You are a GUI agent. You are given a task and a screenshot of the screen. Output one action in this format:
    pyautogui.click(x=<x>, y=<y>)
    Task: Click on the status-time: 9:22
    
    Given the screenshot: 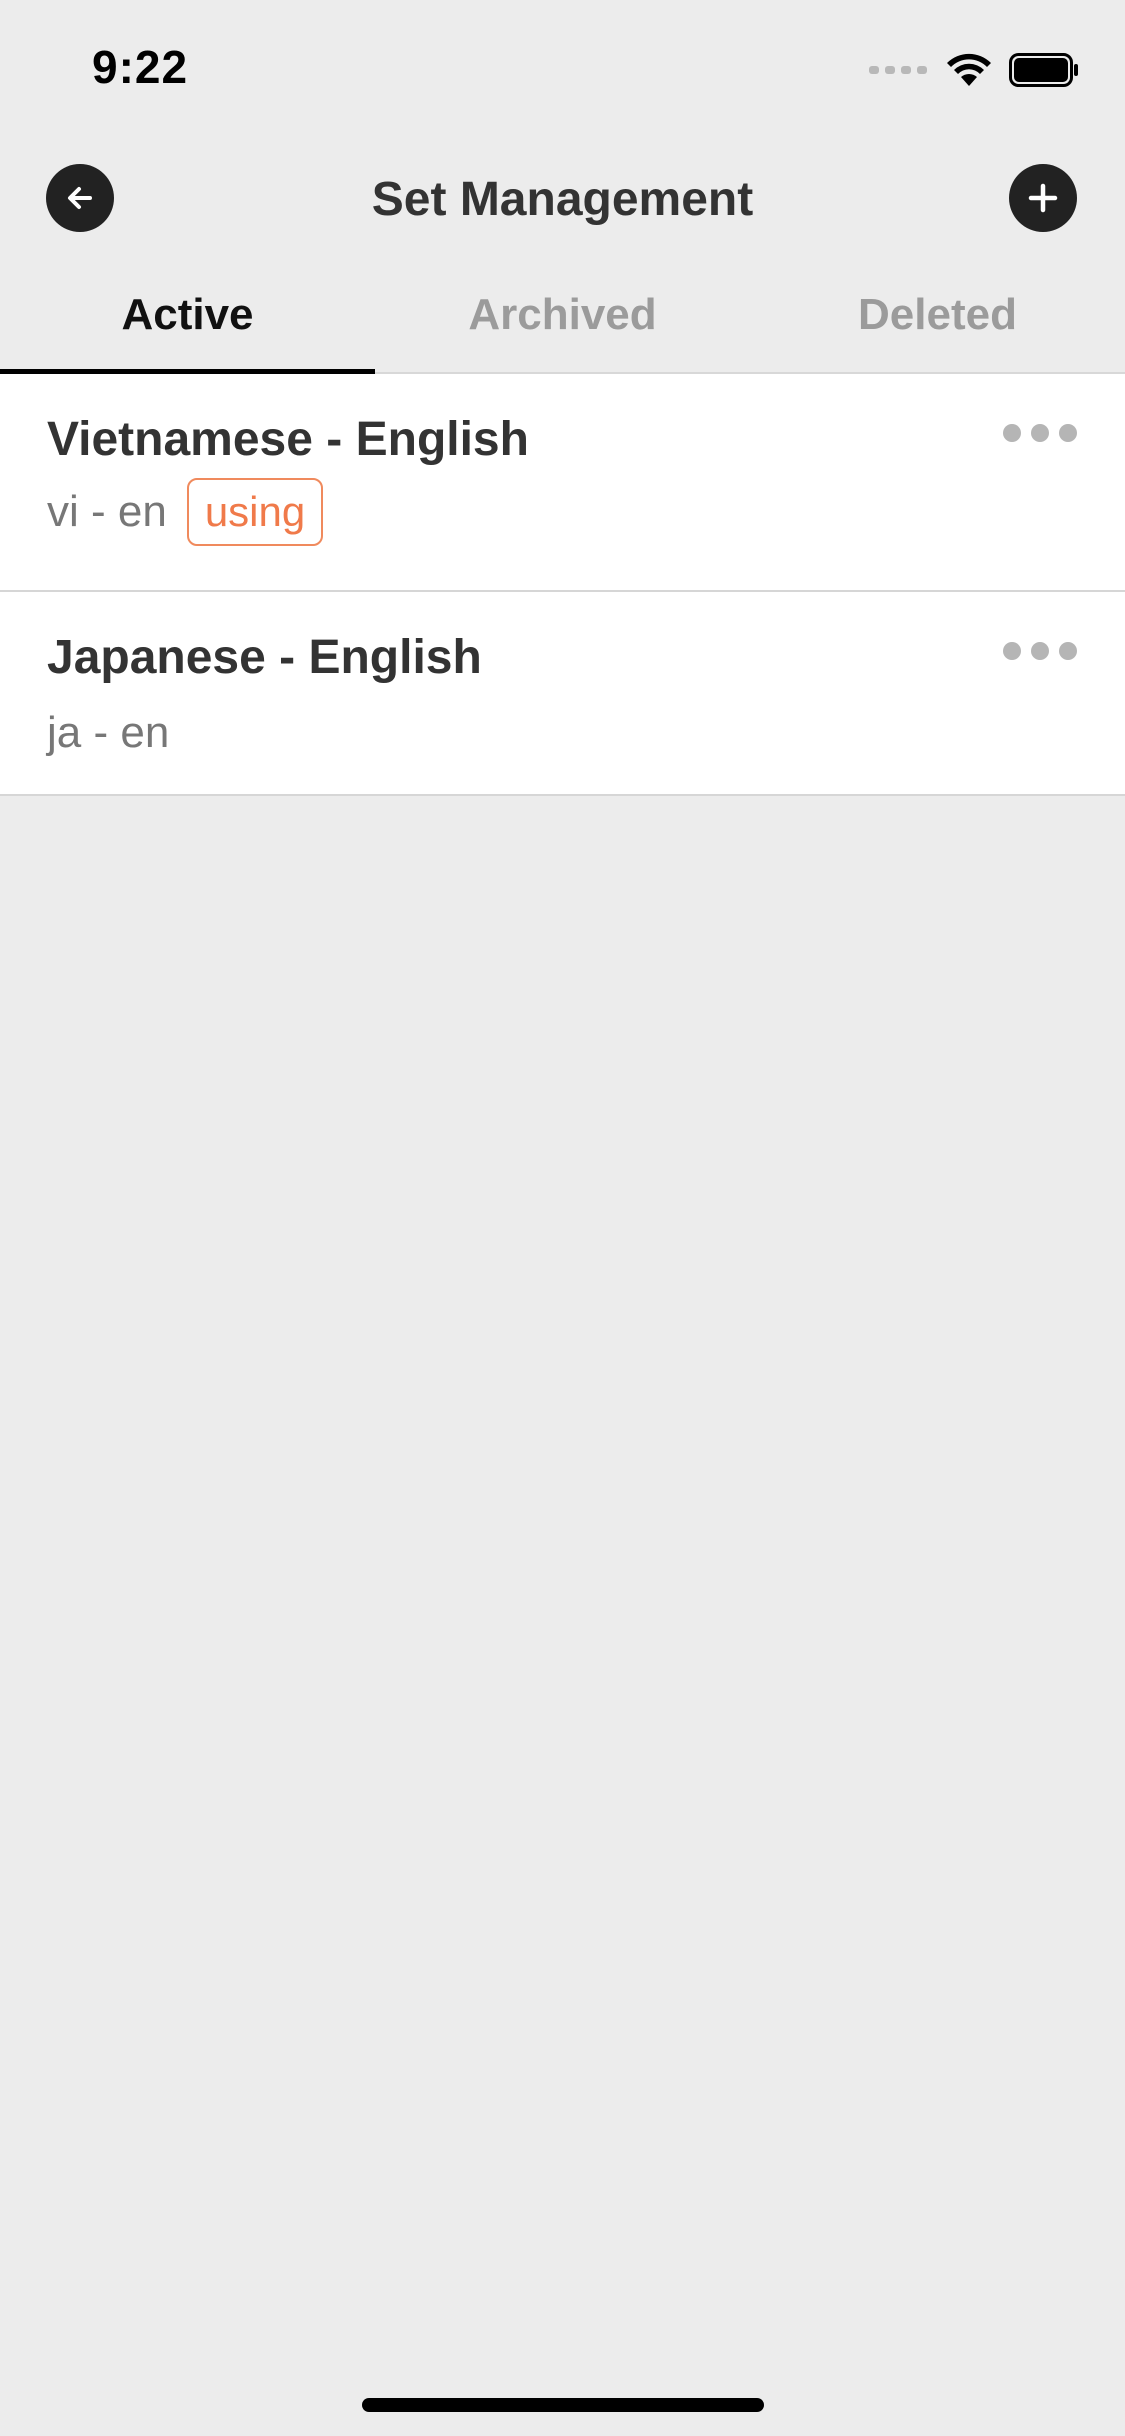 What is the action you would take?
    pyautogui.click(x=140, y=67)
    